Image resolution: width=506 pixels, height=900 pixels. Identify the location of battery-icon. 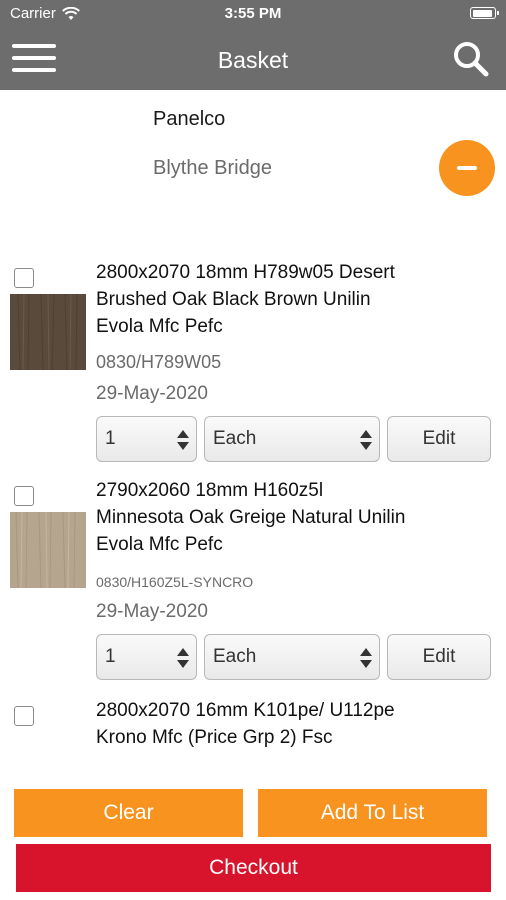
(484, 13).